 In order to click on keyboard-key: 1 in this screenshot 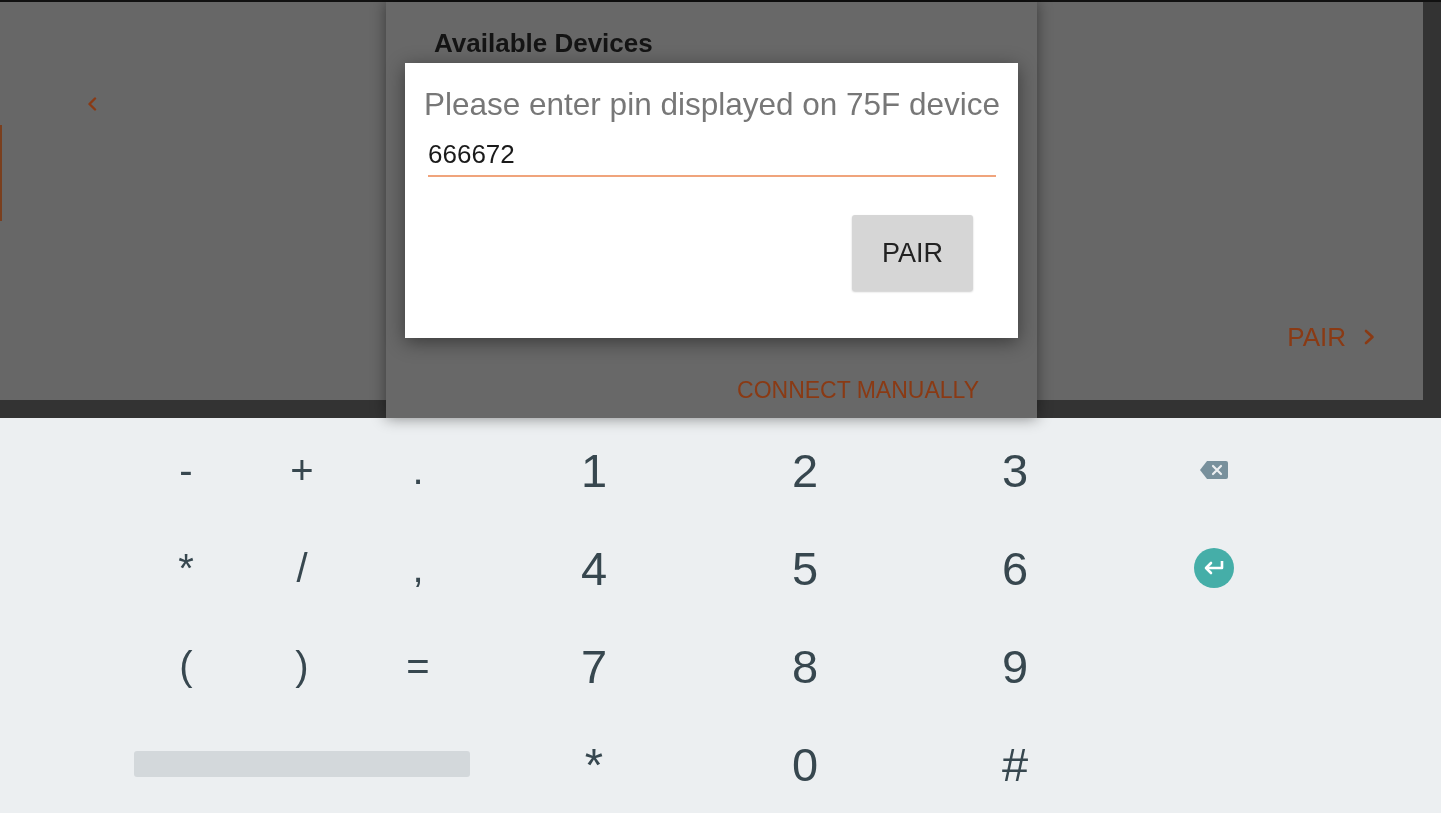, I will do `click(594, 470)`.